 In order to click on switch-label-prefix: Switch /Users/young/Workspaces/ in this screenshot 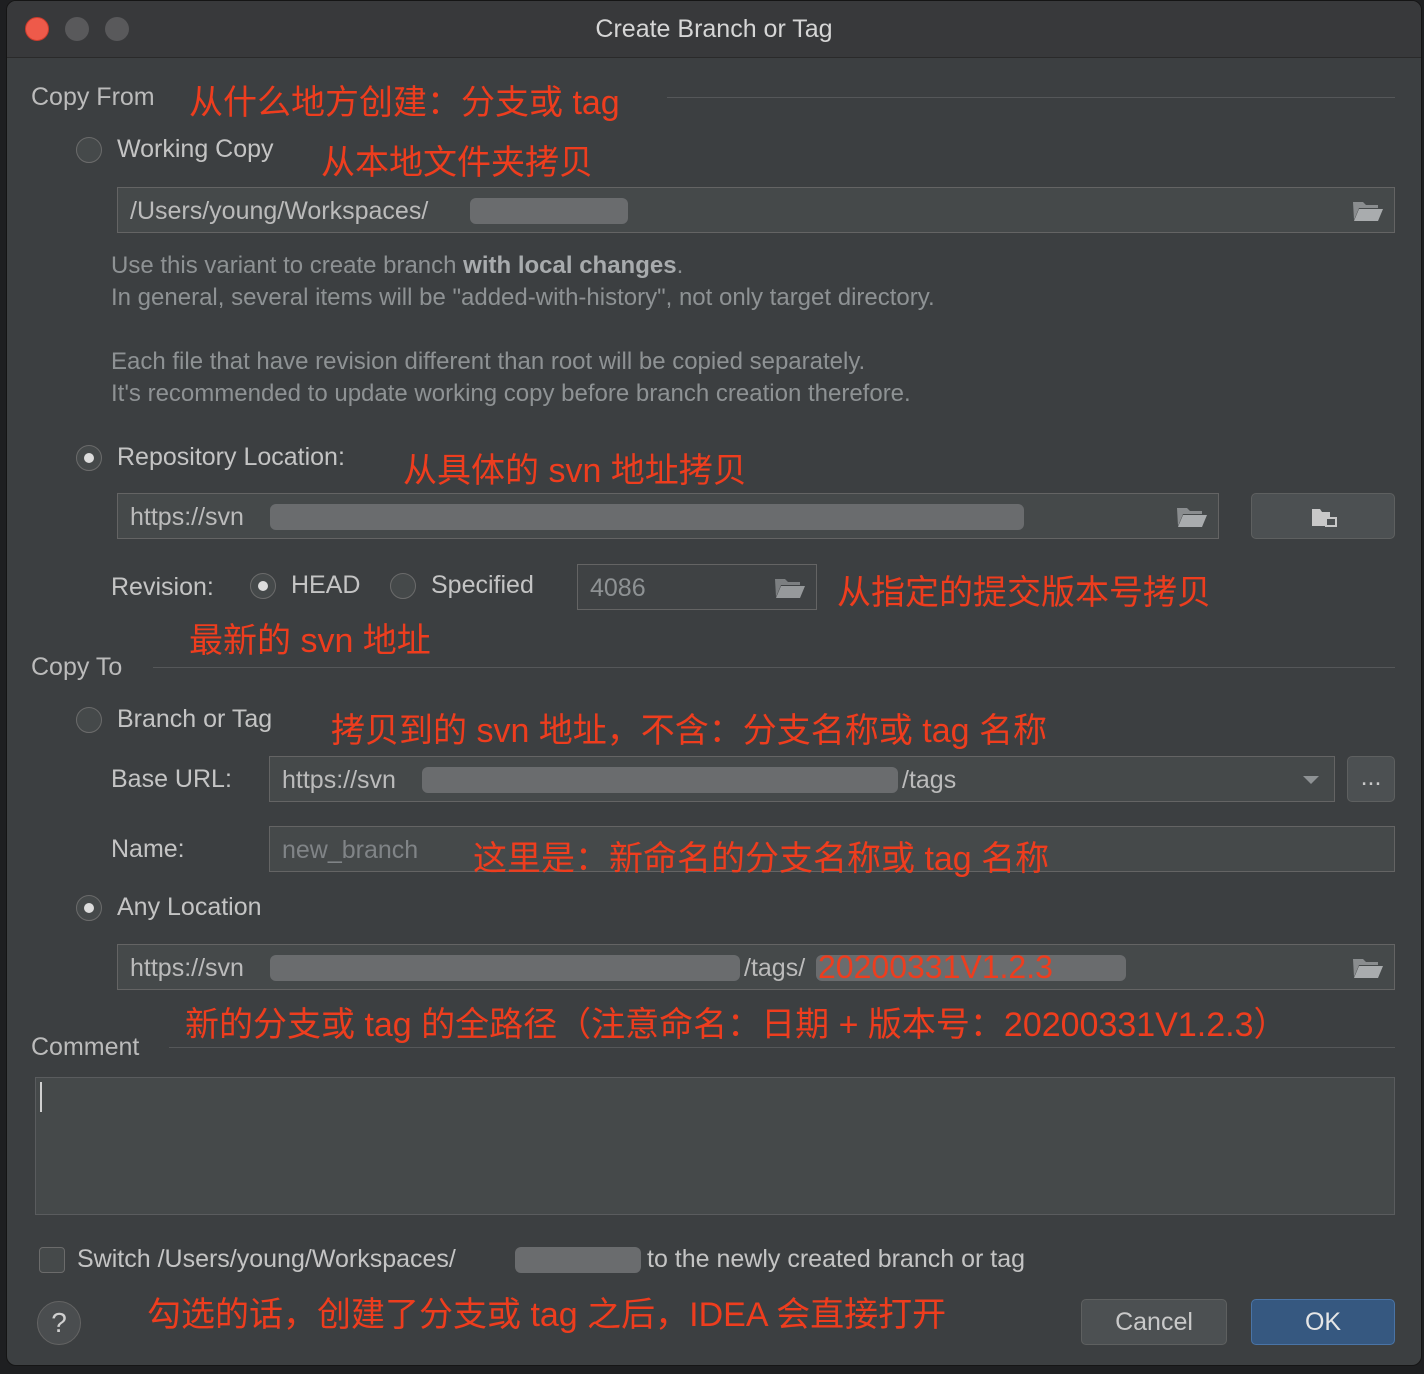, I will do `click(266, 1259)`.